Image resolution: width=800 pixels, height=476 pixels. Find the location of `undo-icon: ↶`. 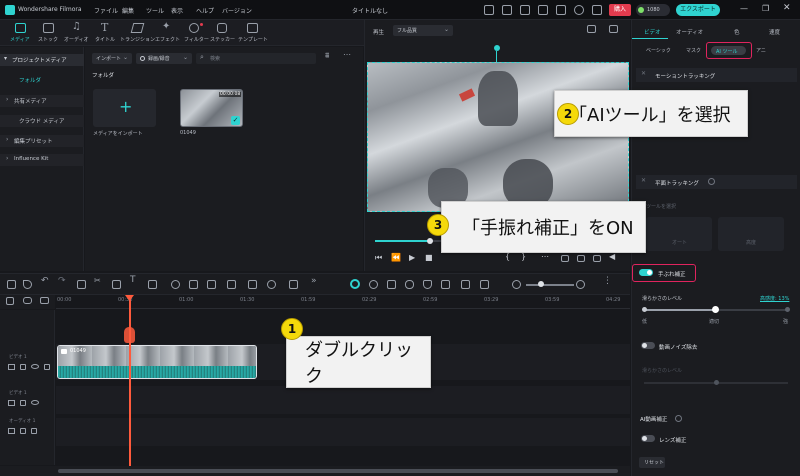

undo-icon: ↶ is located at coordinates (45, 281).